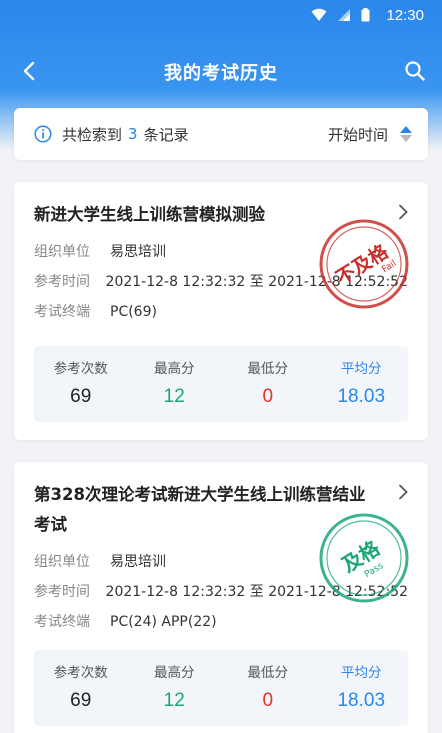  I want to click on back-button, so click(29, 71).